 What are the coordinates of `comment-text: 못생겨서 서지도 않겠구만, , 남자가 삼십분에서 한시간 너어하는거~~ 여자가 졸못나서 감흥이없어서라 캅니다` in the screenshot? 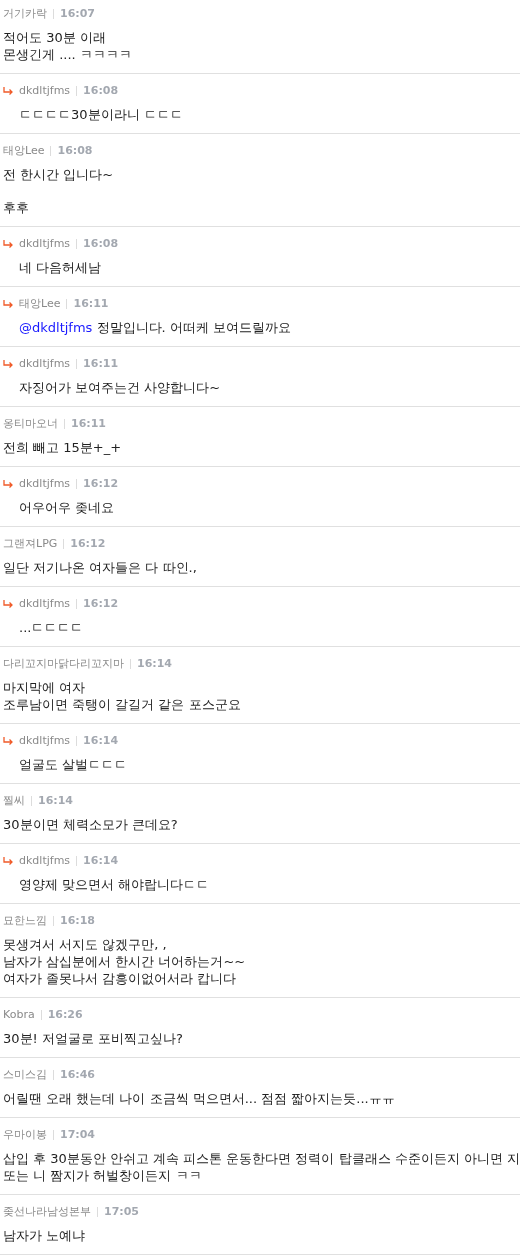 It's located at (125, 961).